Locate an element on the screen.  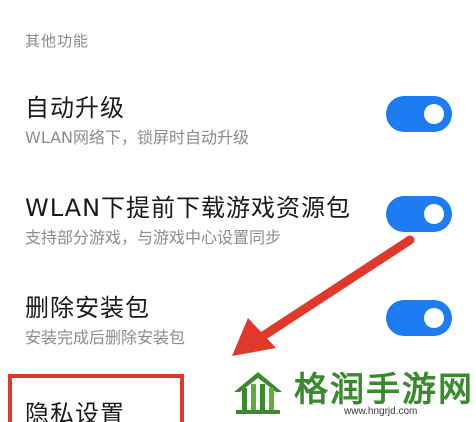
auto-upgrade-toggle is located at coordinates (419, 114).